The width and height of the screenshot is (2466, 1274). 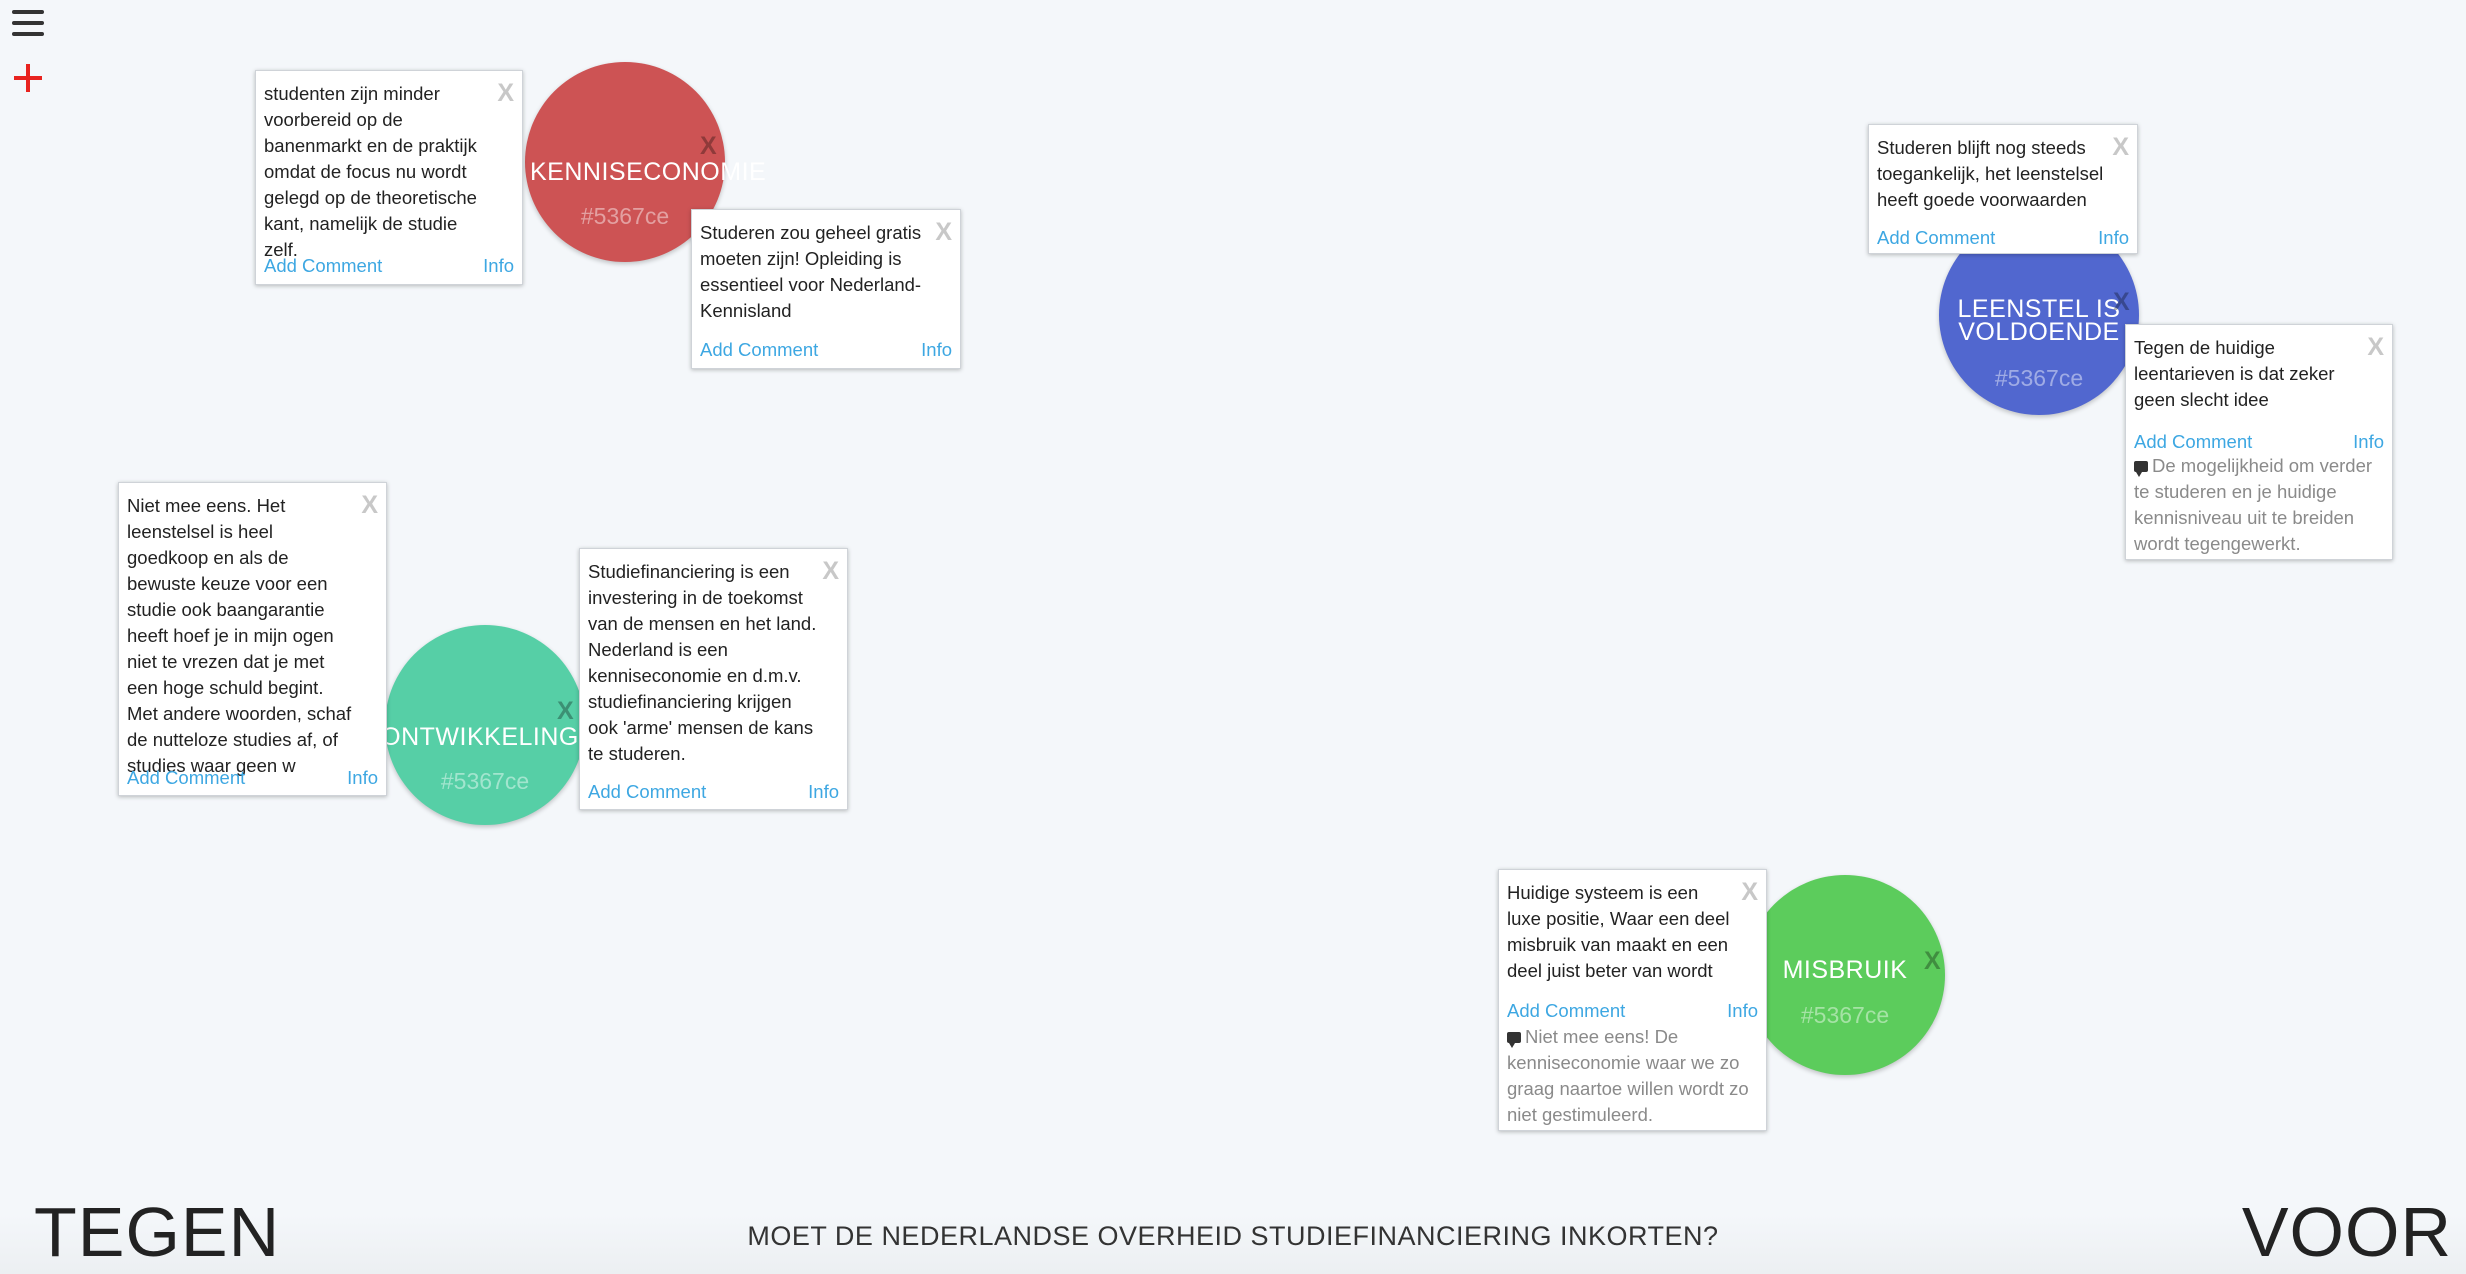 What do you see at coordinates (480, 737) in the screenshot?
I see `node-title: ONTWIKKELING` at bounding box center [480, 737].